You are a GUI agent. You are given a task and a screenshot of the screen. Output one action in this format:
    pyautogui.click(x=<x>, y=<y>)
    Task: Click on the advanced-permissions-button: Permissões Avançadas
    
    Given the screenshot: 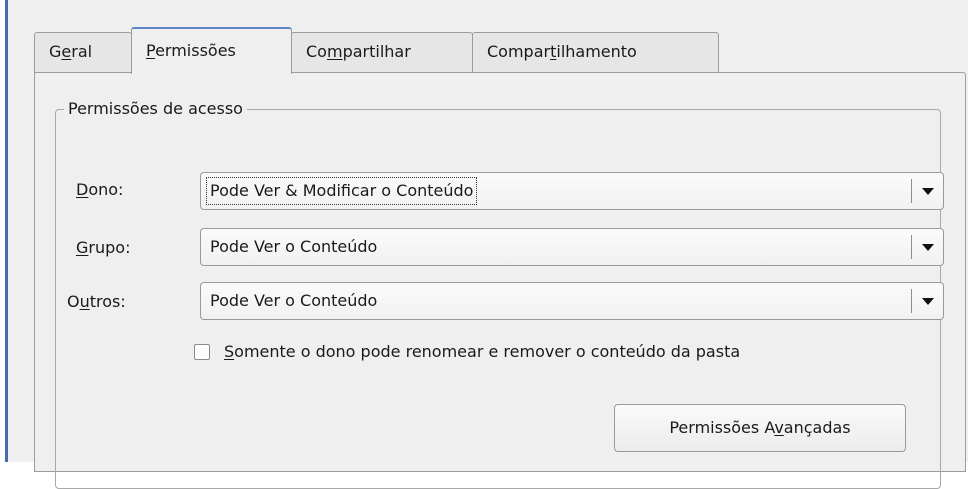 What is the action you would take?
    pyautogui.click(x=760, y=428)
    